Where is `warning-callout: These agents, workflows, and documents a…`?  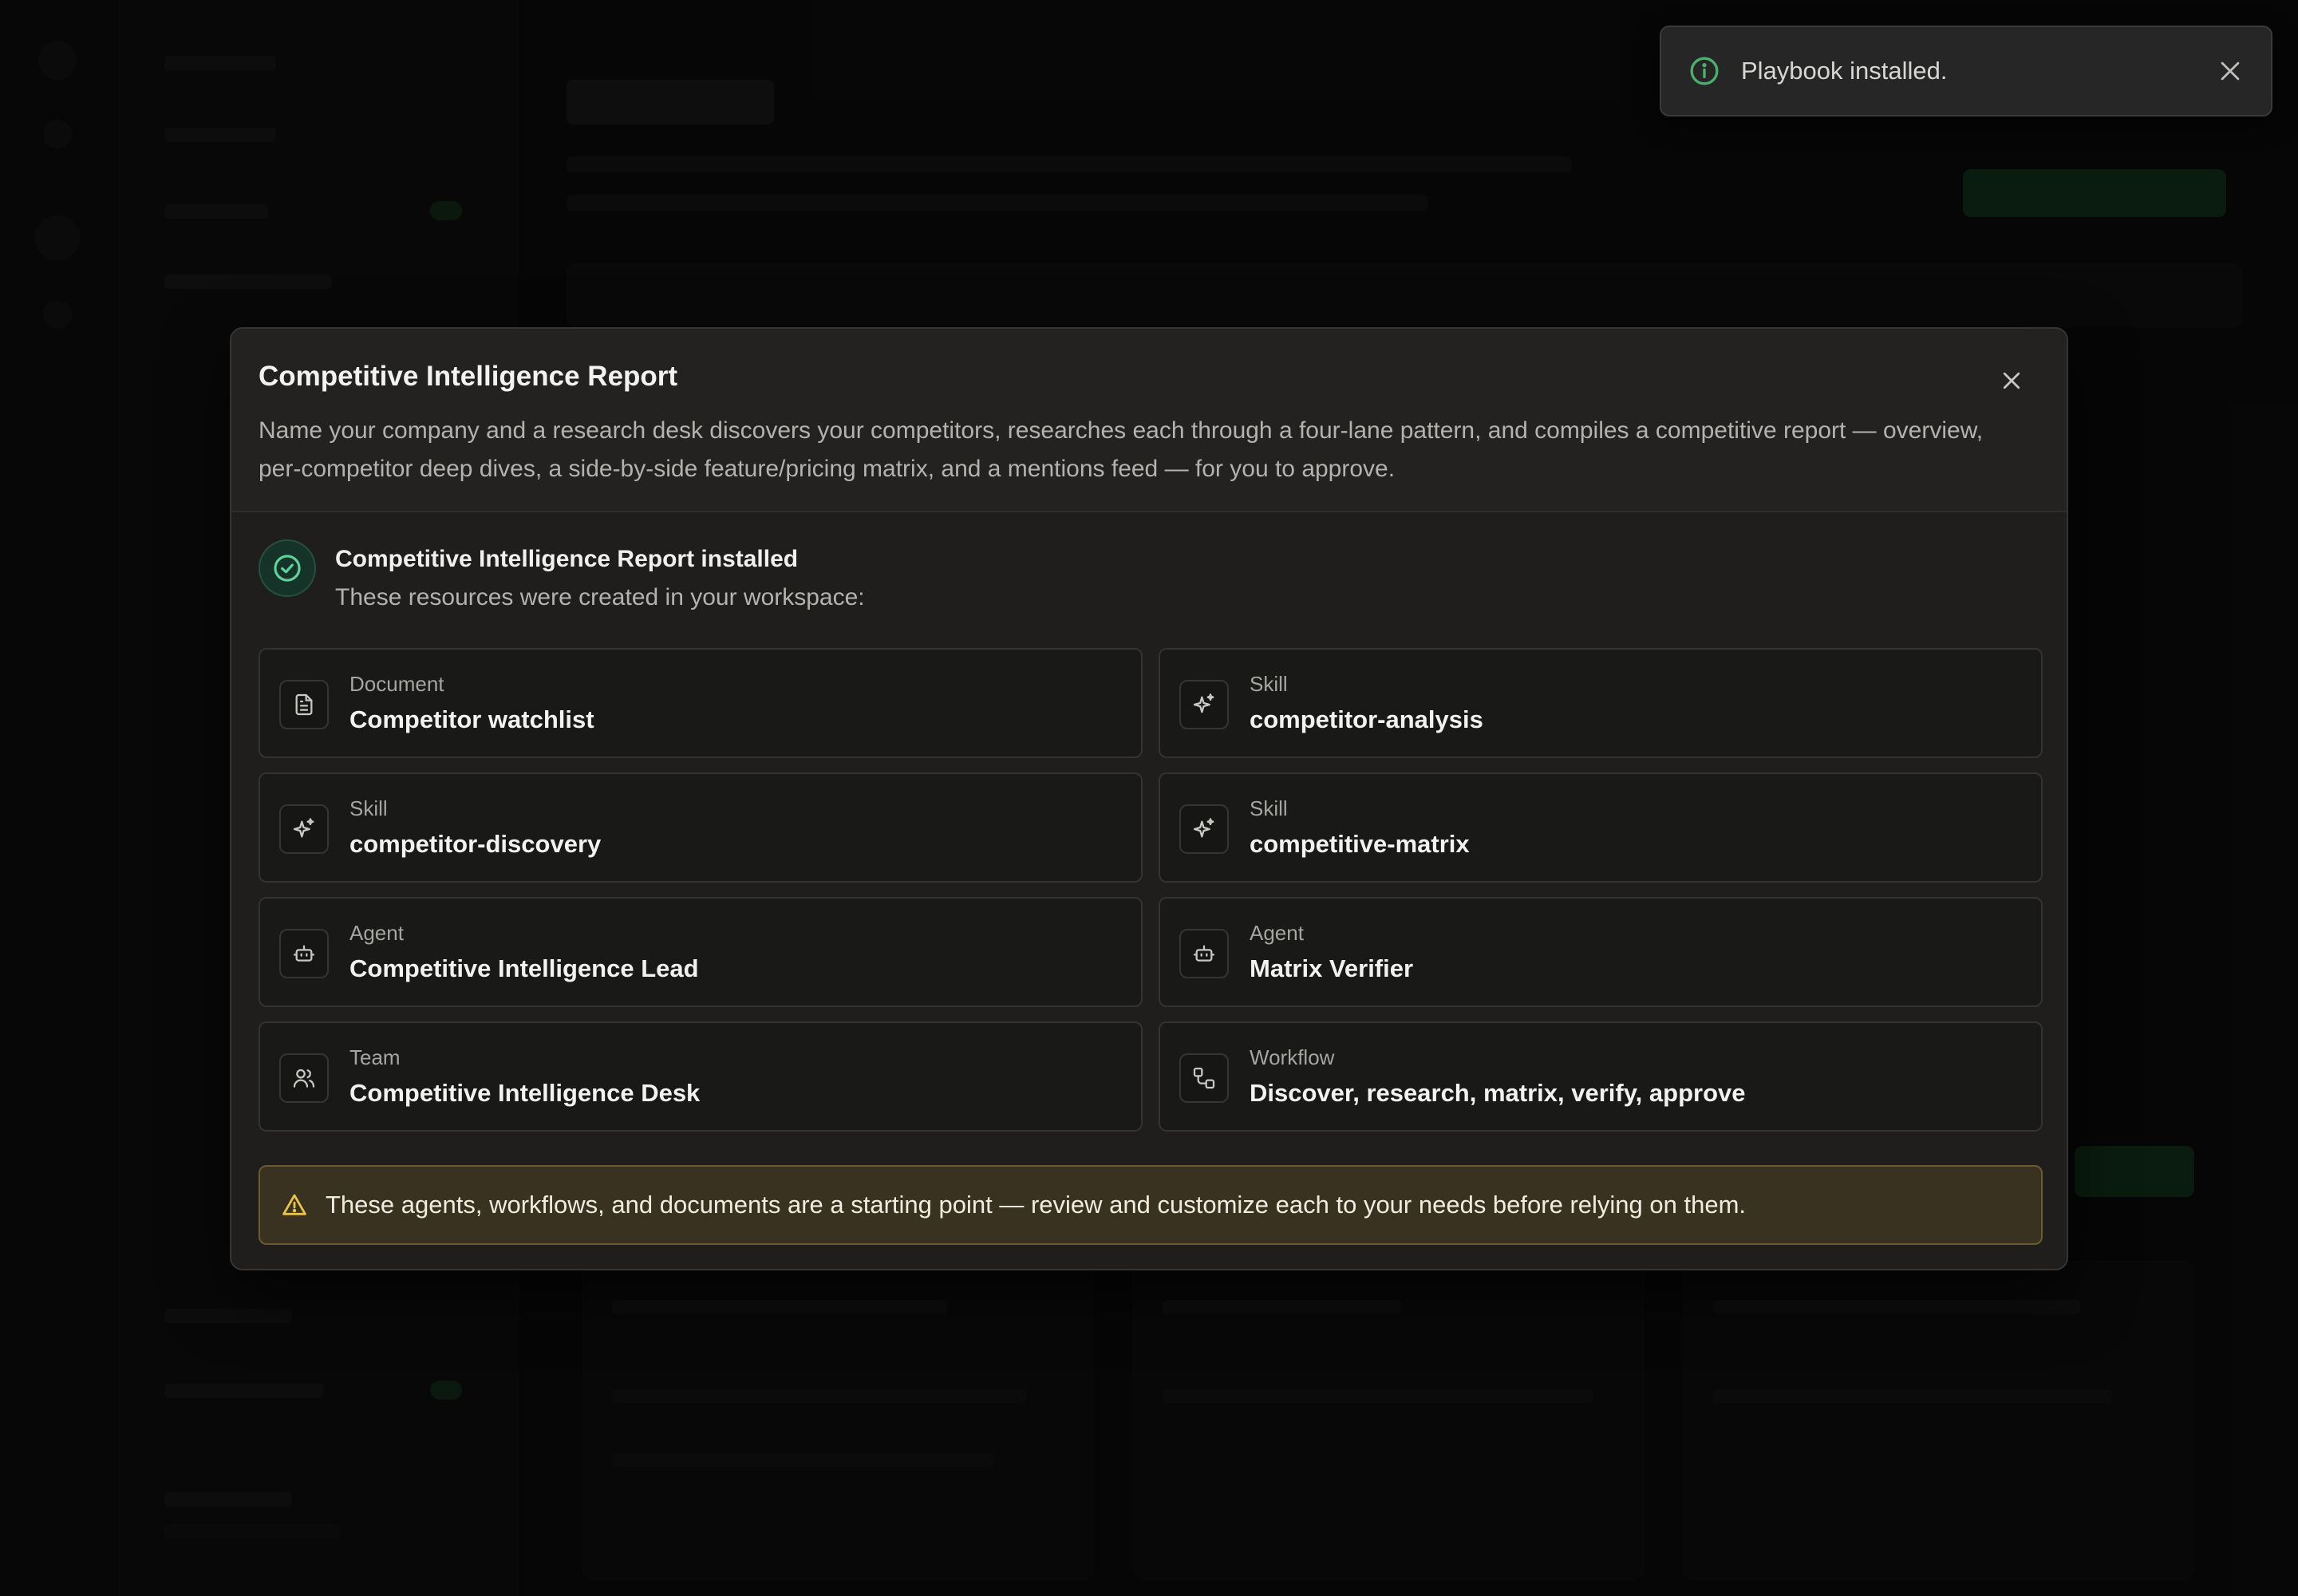 warning-callout: These agents, workflows, and documents a… is located at coordinates (1151, 1205).